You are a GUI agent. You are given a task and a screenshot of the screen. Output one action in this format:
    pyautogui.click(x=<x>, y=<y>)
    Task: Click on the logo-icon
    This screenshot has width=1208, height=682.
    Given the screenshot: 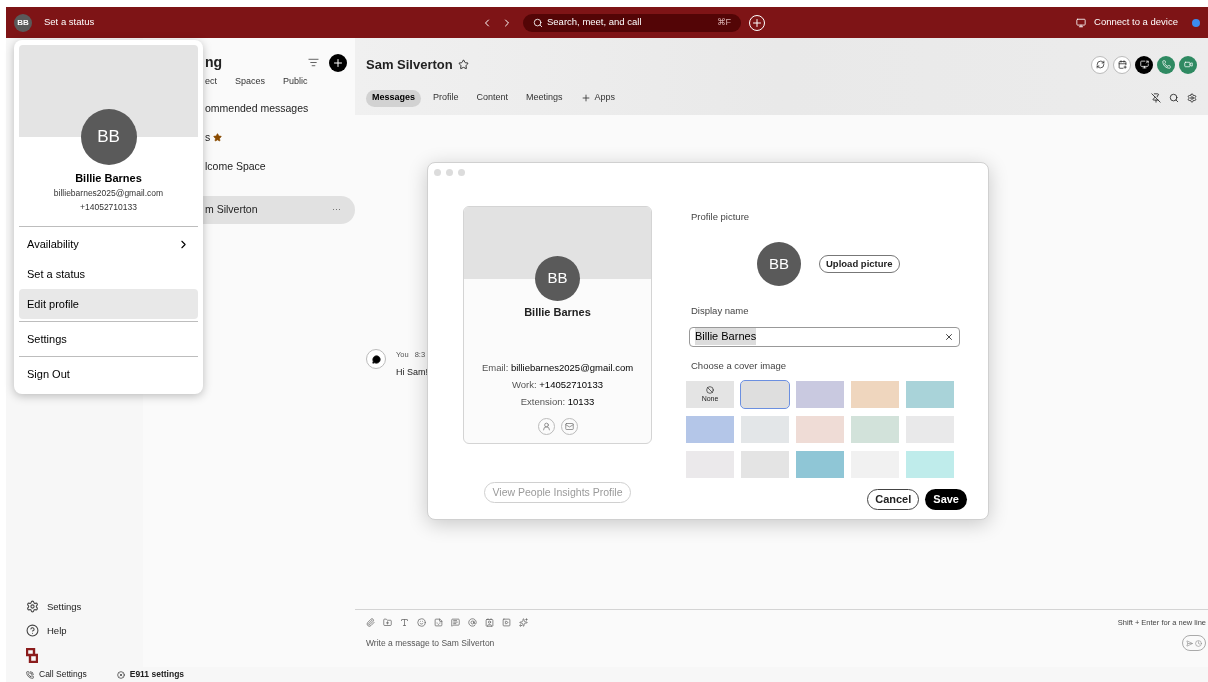 What is the action you would take?
    pyautogui.click(x=32, y=655)
    